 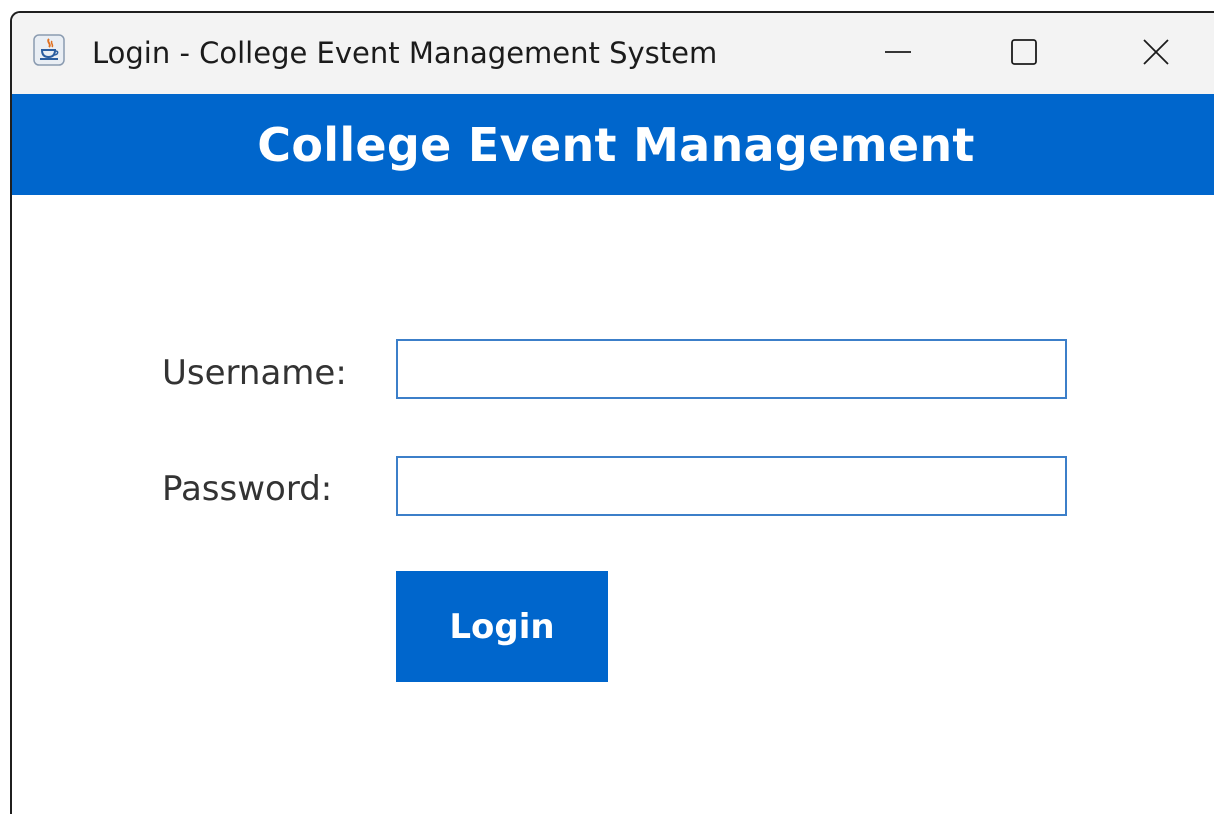 What do you see at coordinates (502, 626) in the screenshot?
I see `login-button: Login` at bounding box center [502, 626].